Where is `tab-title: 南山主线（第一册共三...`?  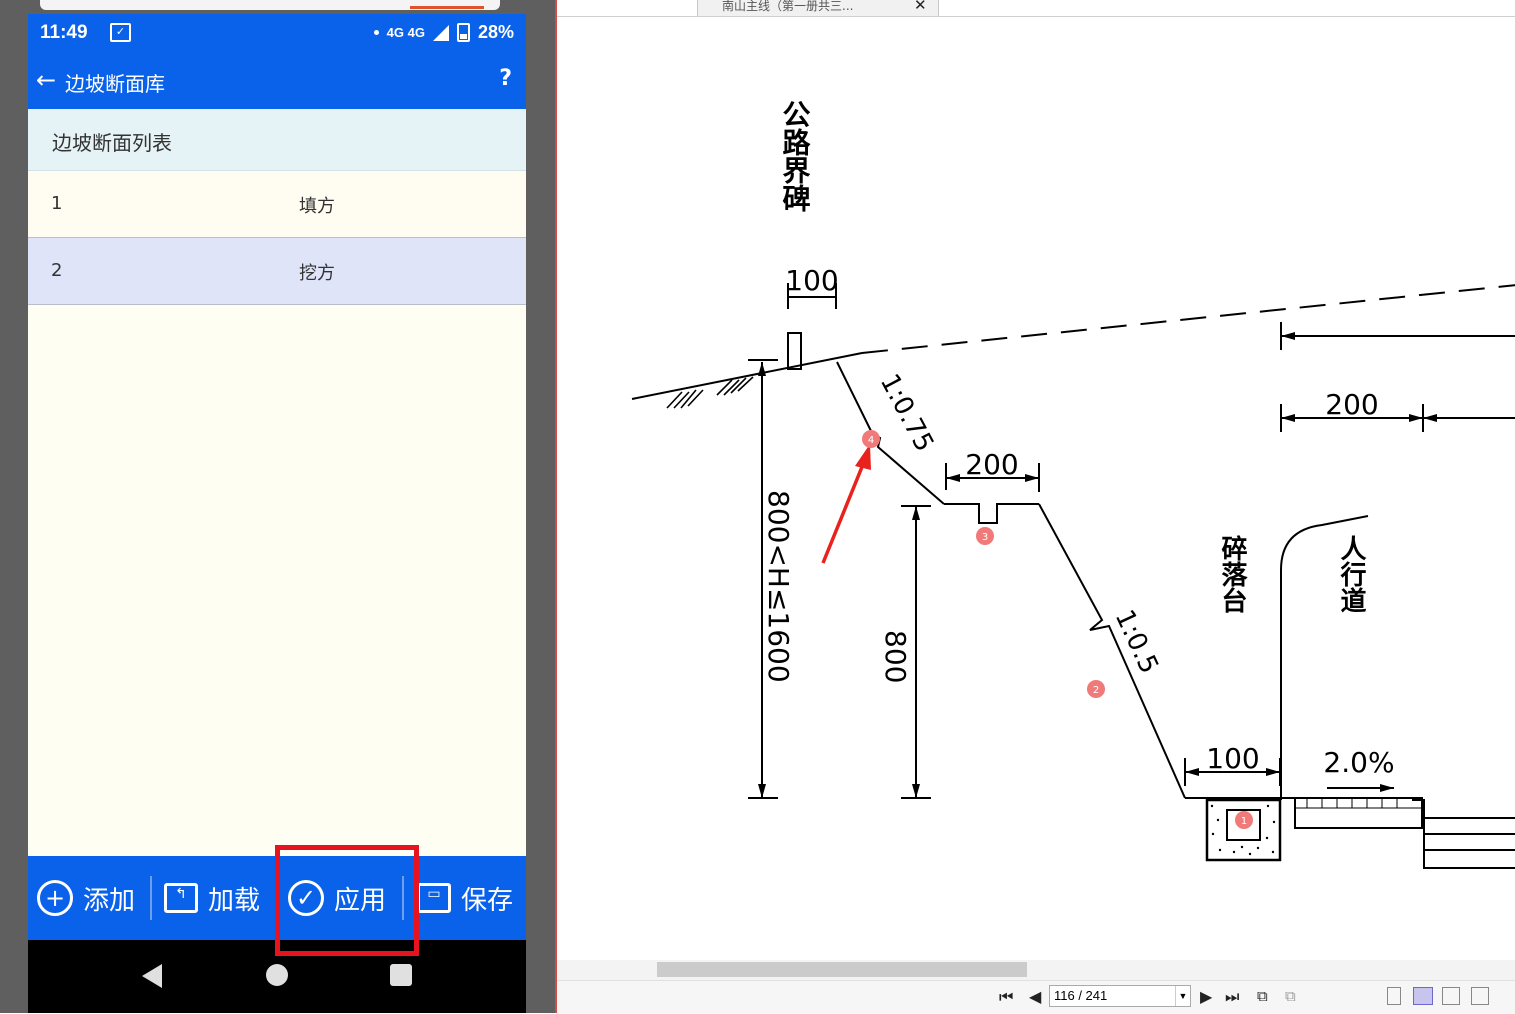 tab-title: 南山主线（第一册共三... is located at coordinates (788, 6).